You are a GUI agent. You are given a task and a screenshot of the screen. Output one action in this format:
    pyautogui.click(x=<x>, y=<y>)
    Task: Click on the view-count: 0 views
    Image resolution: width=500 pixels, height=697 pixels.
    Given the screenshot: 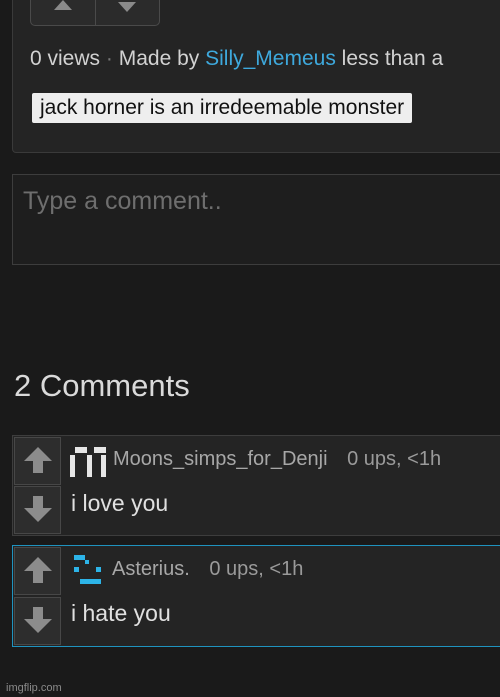 What is the action you would take?
    pyautogui.click(x=65, y=58)
    